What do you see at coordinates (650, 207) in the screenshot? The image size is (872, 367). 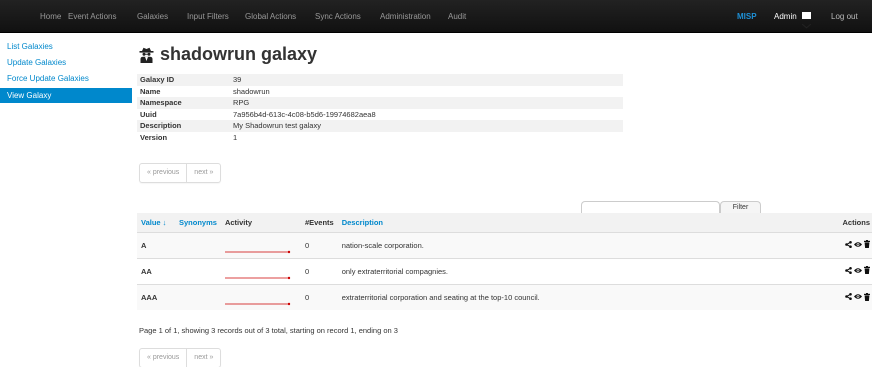 I see `filter-input` at bounding box center [650, 207].